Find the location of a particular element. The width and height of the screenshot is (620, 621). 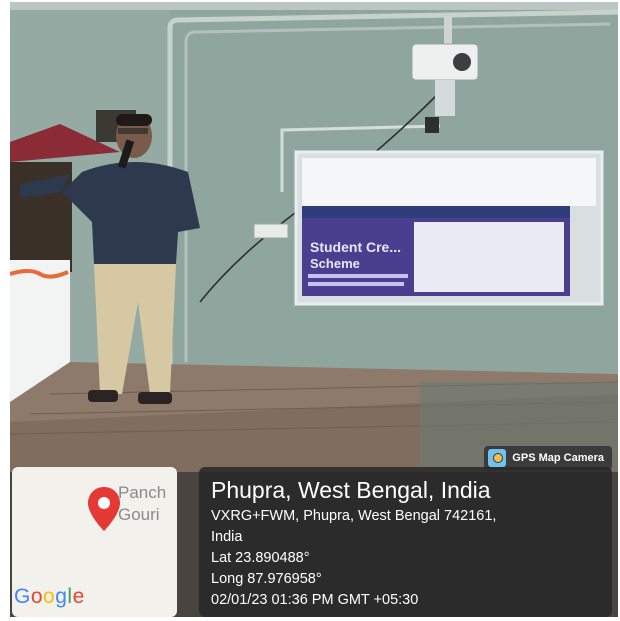

google-letter: G is located at coordinates (22, 596).